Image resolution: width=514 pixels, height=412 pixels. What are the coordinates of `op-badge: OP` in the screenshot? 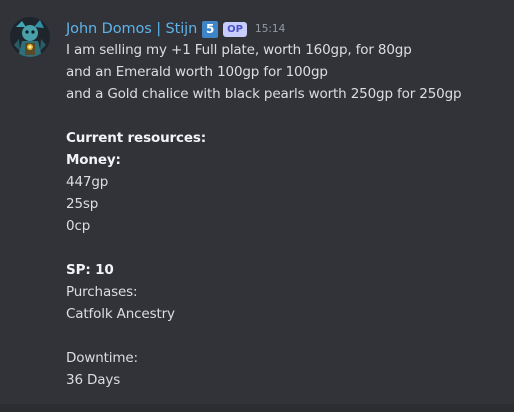 It's located at (235, 29).